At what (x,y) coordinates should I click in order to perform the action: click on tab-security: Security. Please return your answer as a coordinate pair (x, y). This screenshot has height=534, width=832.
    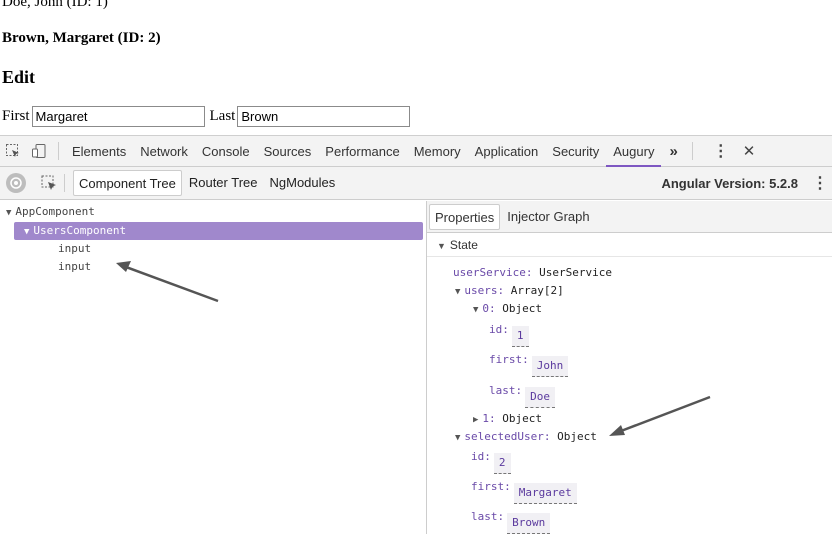
    Looking at the image, I should click on (575, 151).